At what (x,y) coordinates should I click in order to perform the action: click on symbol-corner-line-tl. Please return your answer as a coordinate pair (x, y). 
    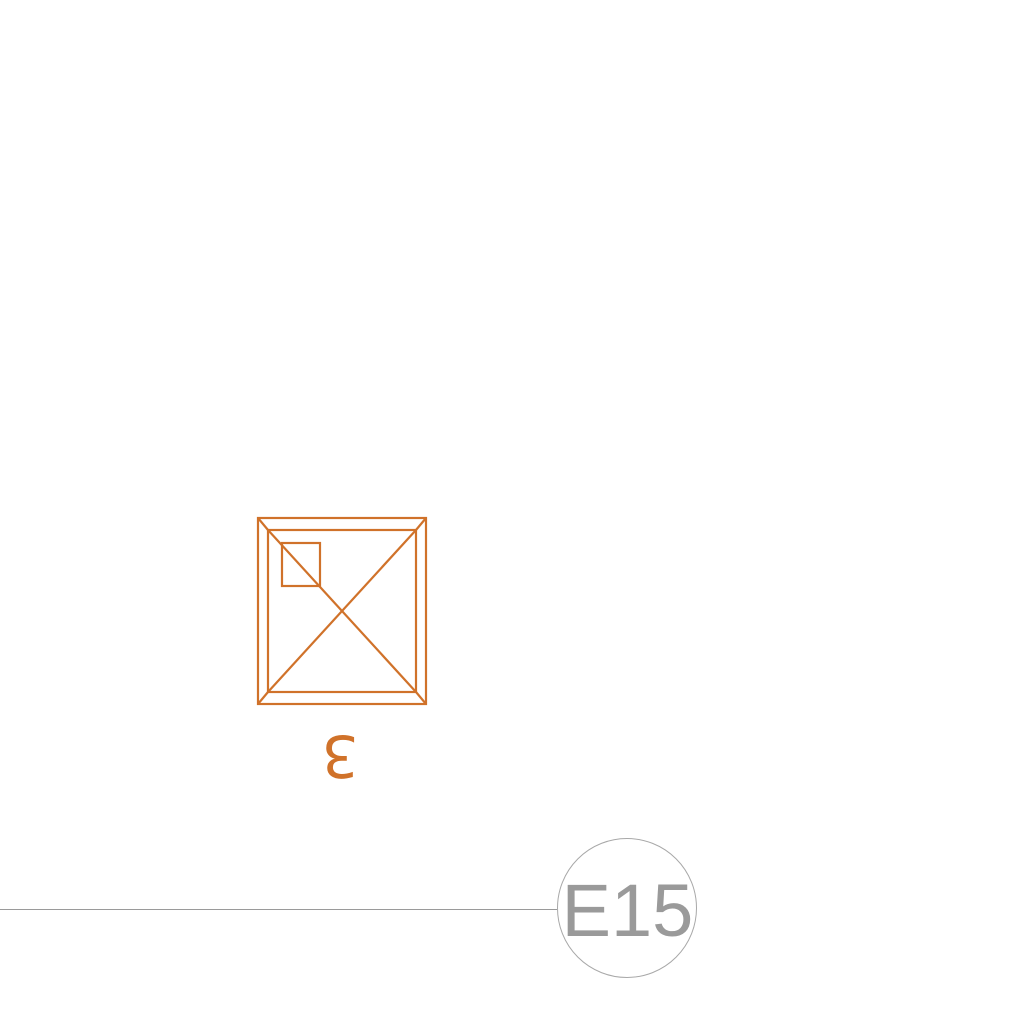
    Looking at the image, I should click on (263, 524).